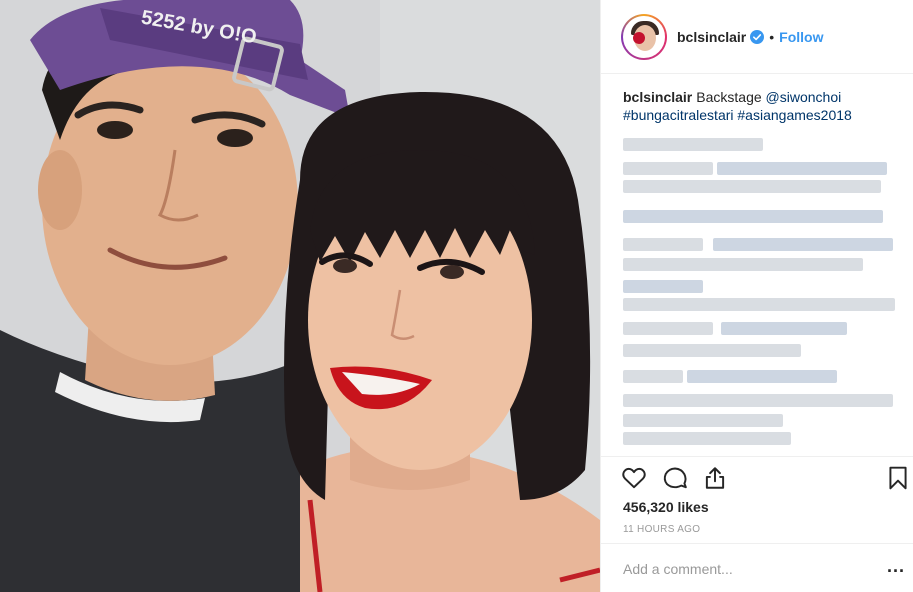 The width and height of the screenshot is (913, 592). What do you see at coordinates (715, 478) in the screenshot?
I see `share-icon` at bounding box center [715, 478].